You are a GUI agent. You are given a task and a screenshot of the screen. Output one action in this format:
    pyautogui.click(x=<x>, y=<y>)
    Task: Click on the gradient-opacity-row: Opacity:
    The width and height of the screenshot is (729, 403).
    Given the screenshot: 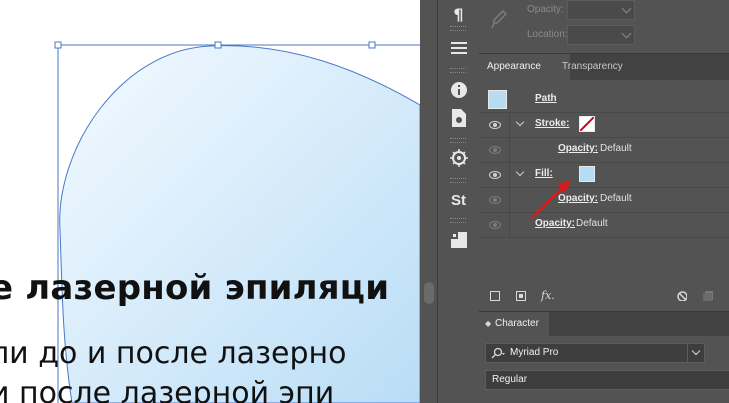 What is the action you would take?
    pyautogui.click(x=604, y=14)
    